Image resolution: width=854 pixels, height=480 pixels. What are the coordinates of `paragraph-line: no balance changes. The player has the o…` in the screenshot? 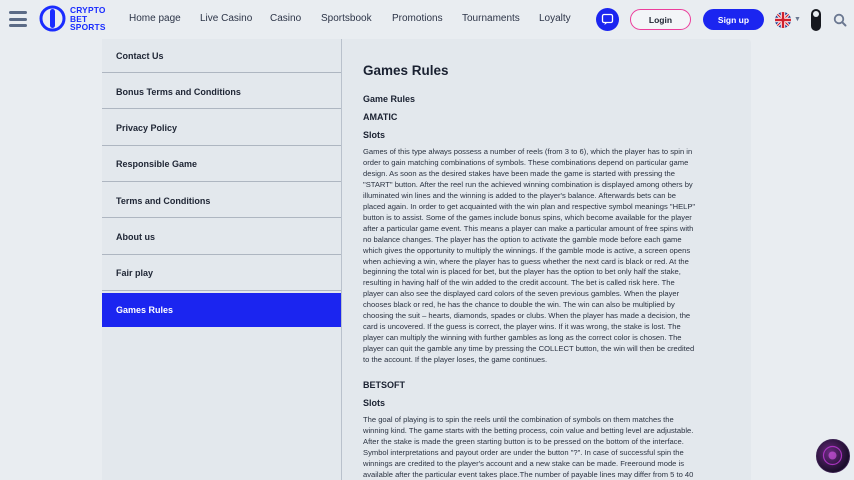 It's located at (522, 239).